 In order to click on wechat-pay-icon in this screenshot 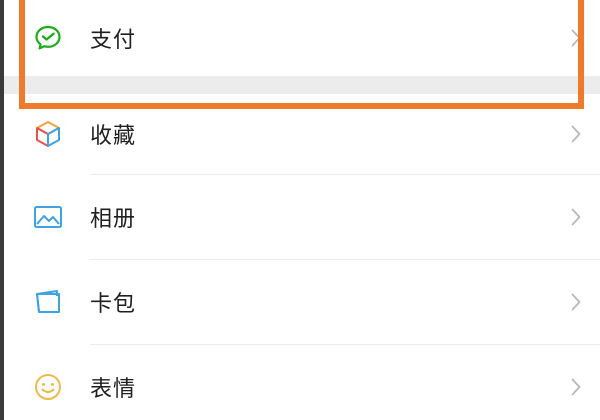, I will do `click(48, 38)`.